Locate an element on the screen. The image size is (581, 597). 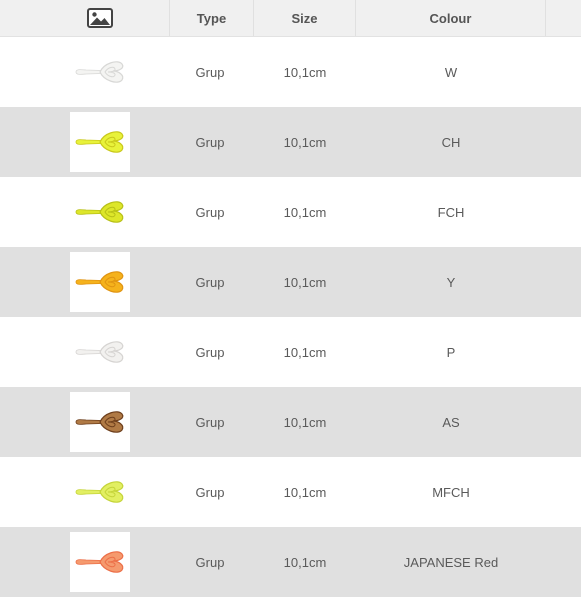
table-row: Grup 10,1cm MFCH is located at coordinates (290, 492).